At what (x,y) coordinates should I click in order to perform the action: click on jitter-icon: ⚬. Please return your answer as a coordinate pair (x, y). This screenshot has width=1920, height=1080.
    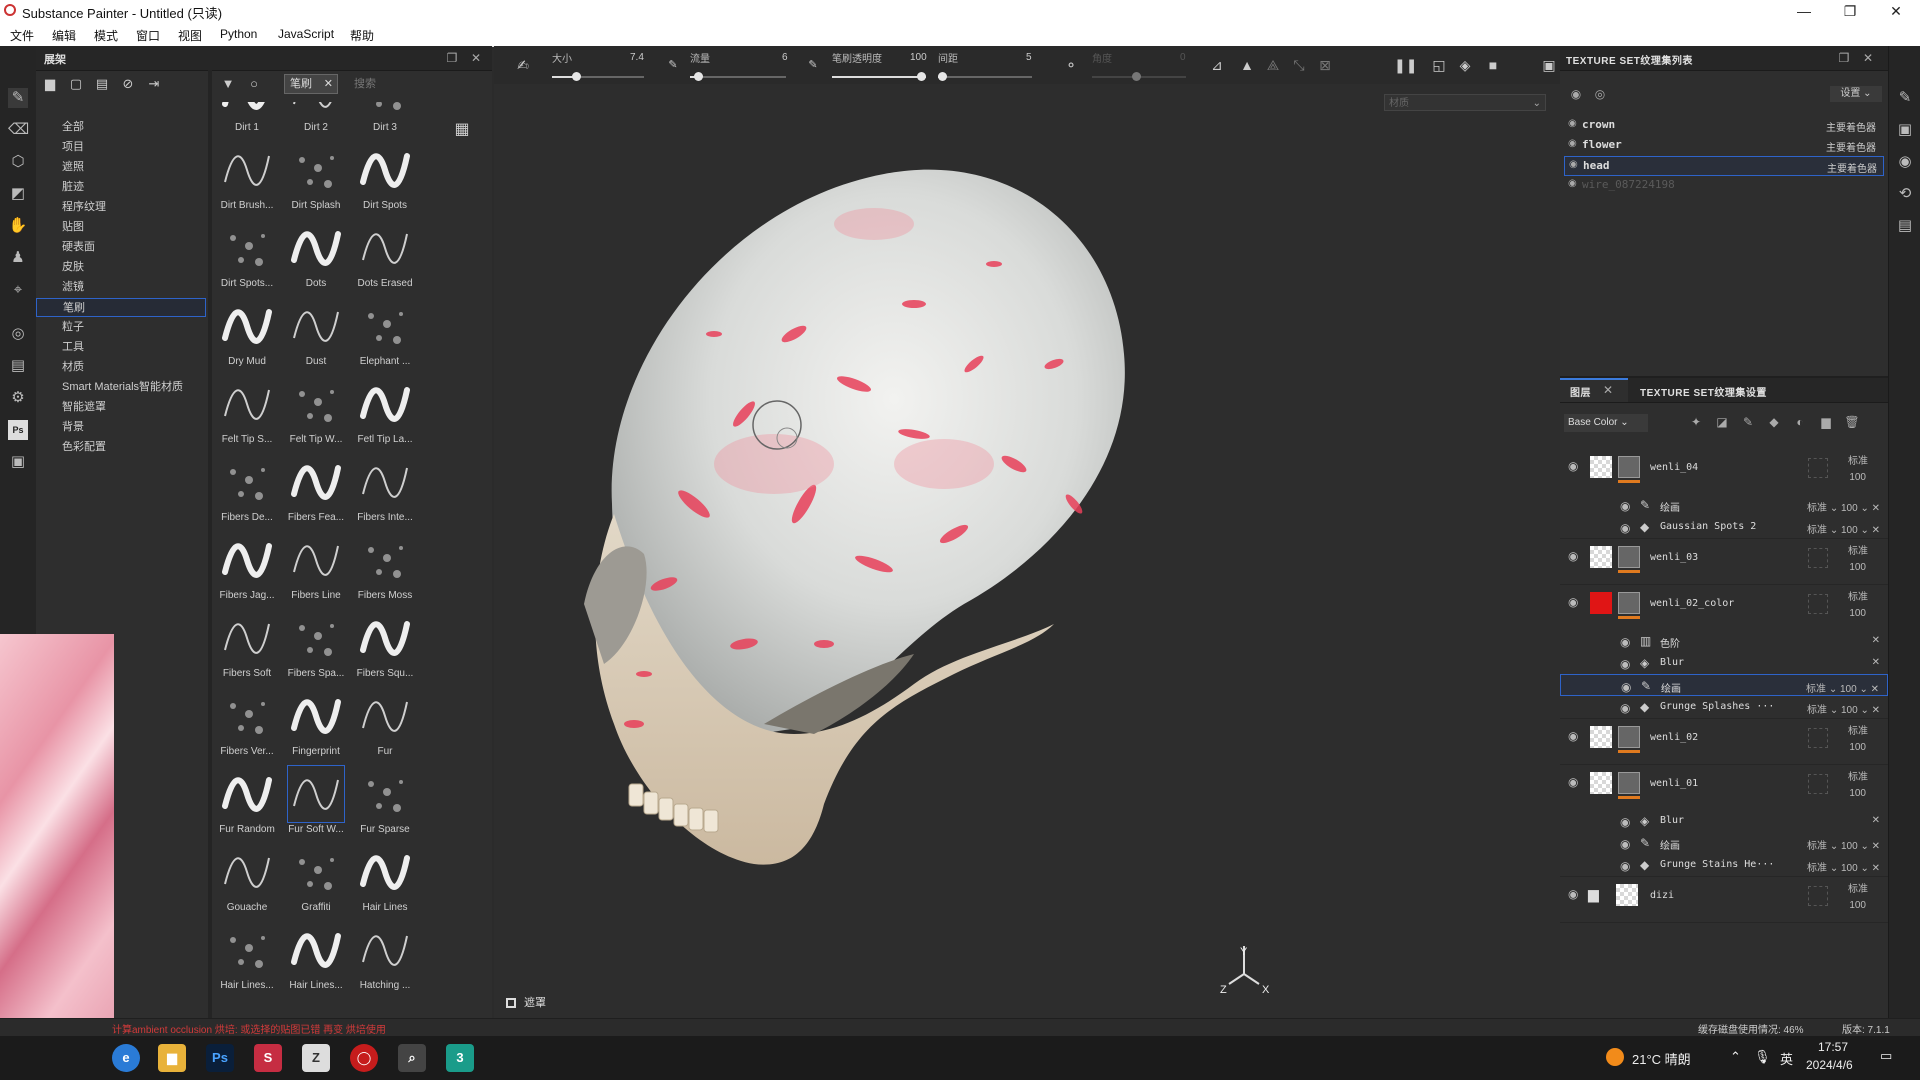
    Looking at the image, I should click on (1071, 65).